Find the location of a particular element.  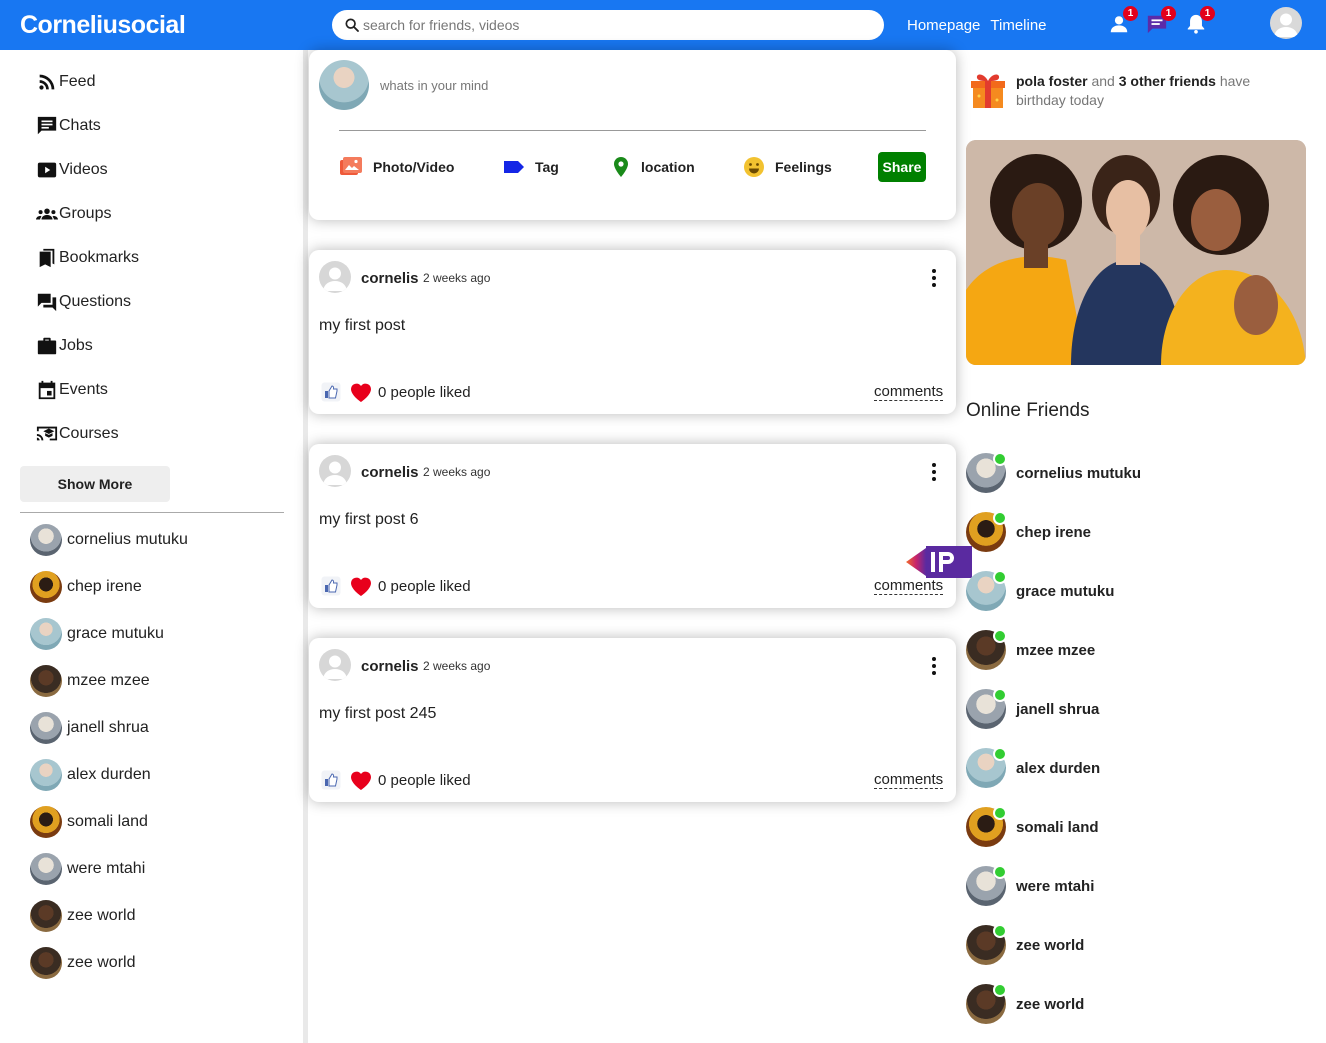

online-friend-item: janell shrua is located at coordinates (1032, 708).